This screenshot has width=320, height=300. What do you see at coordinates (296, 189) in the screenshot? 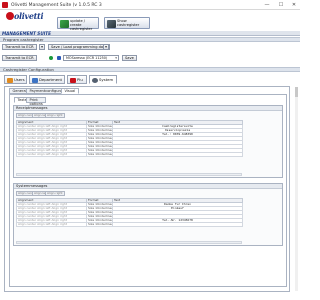
I see `vertical-scrollbar` at bounding box center [296, 189].